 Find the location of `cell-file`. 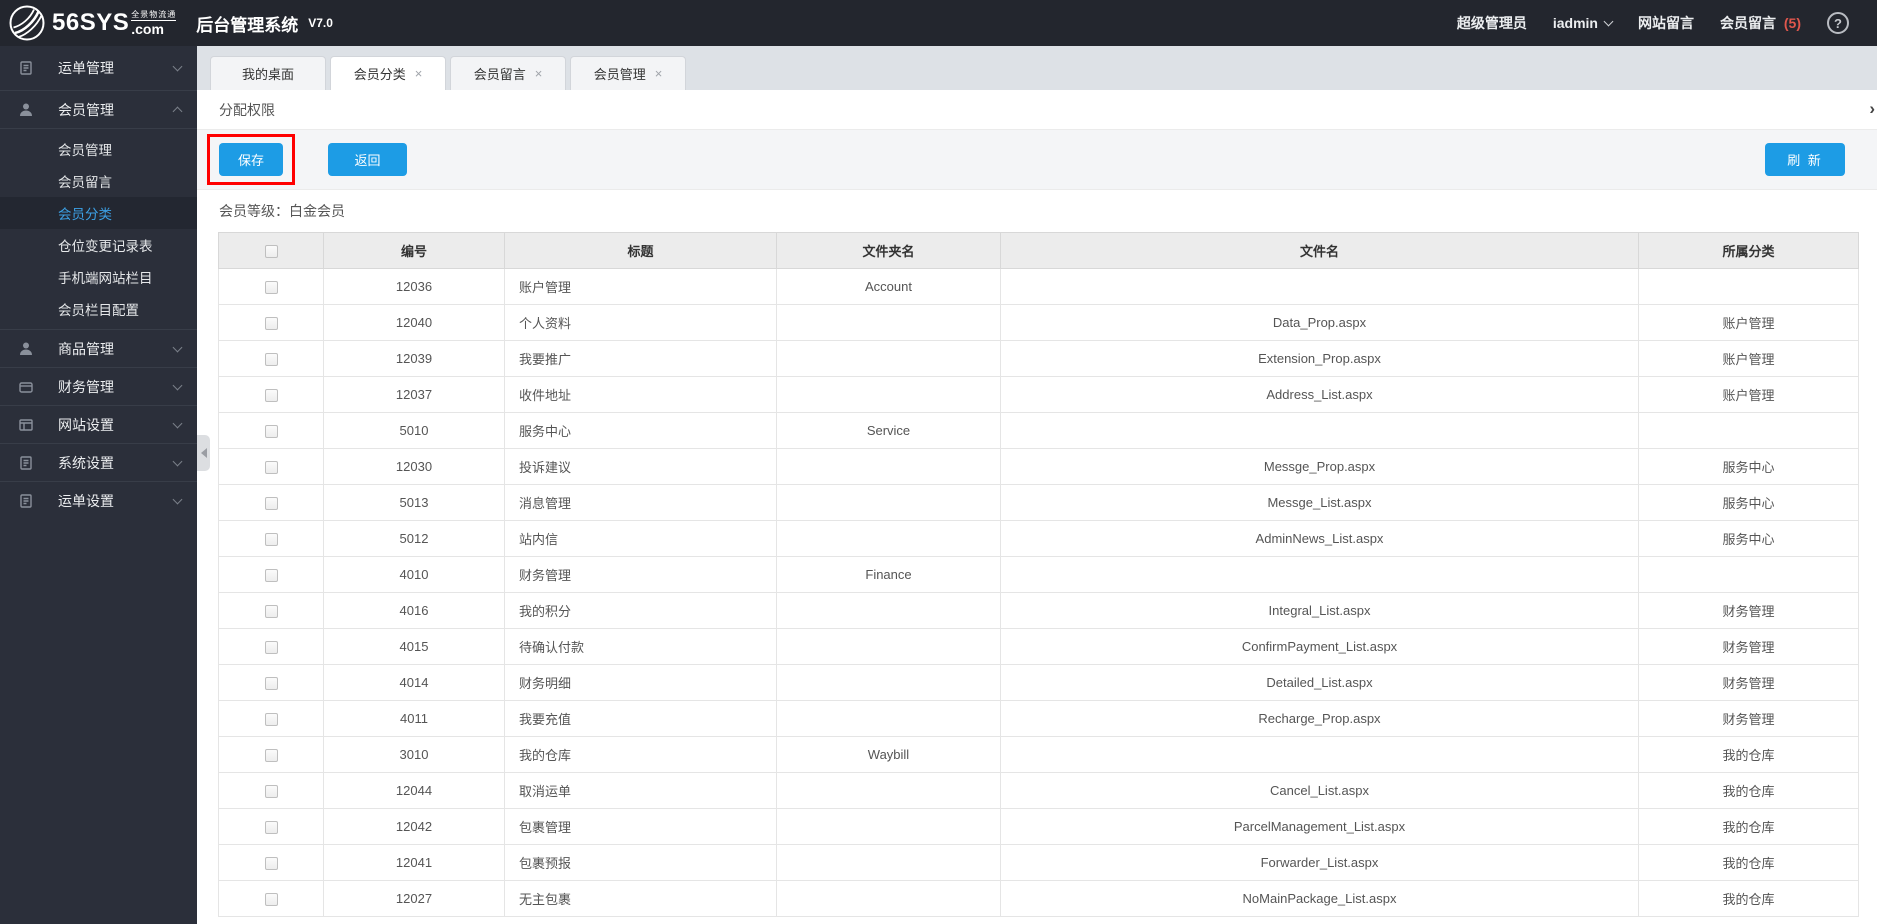

cell-file is located at coordinates (1319, 286).